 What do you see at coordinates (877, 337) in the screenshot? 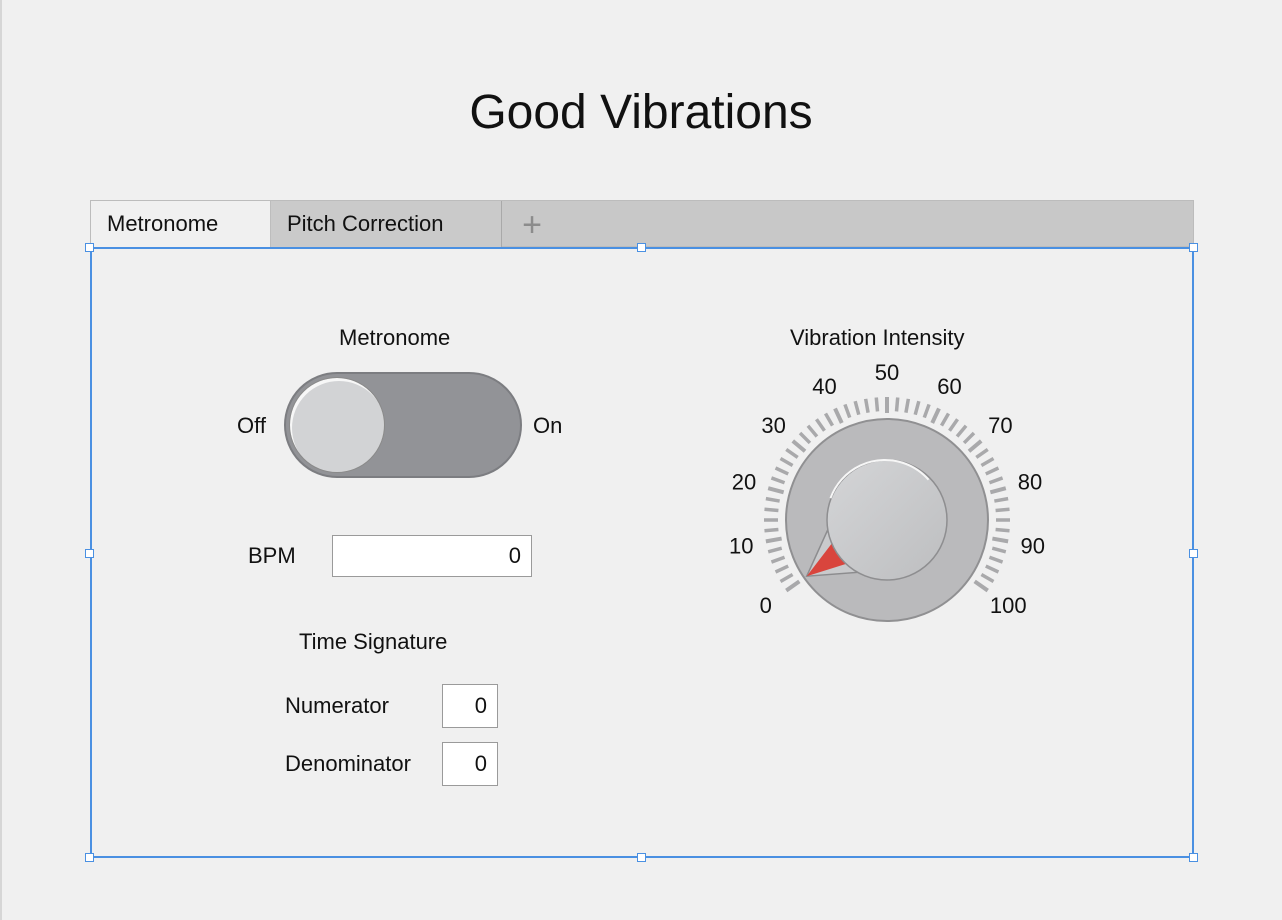
I see `vibration-intensity-label: Vibration Intensity` at bounding box center [877, 337].